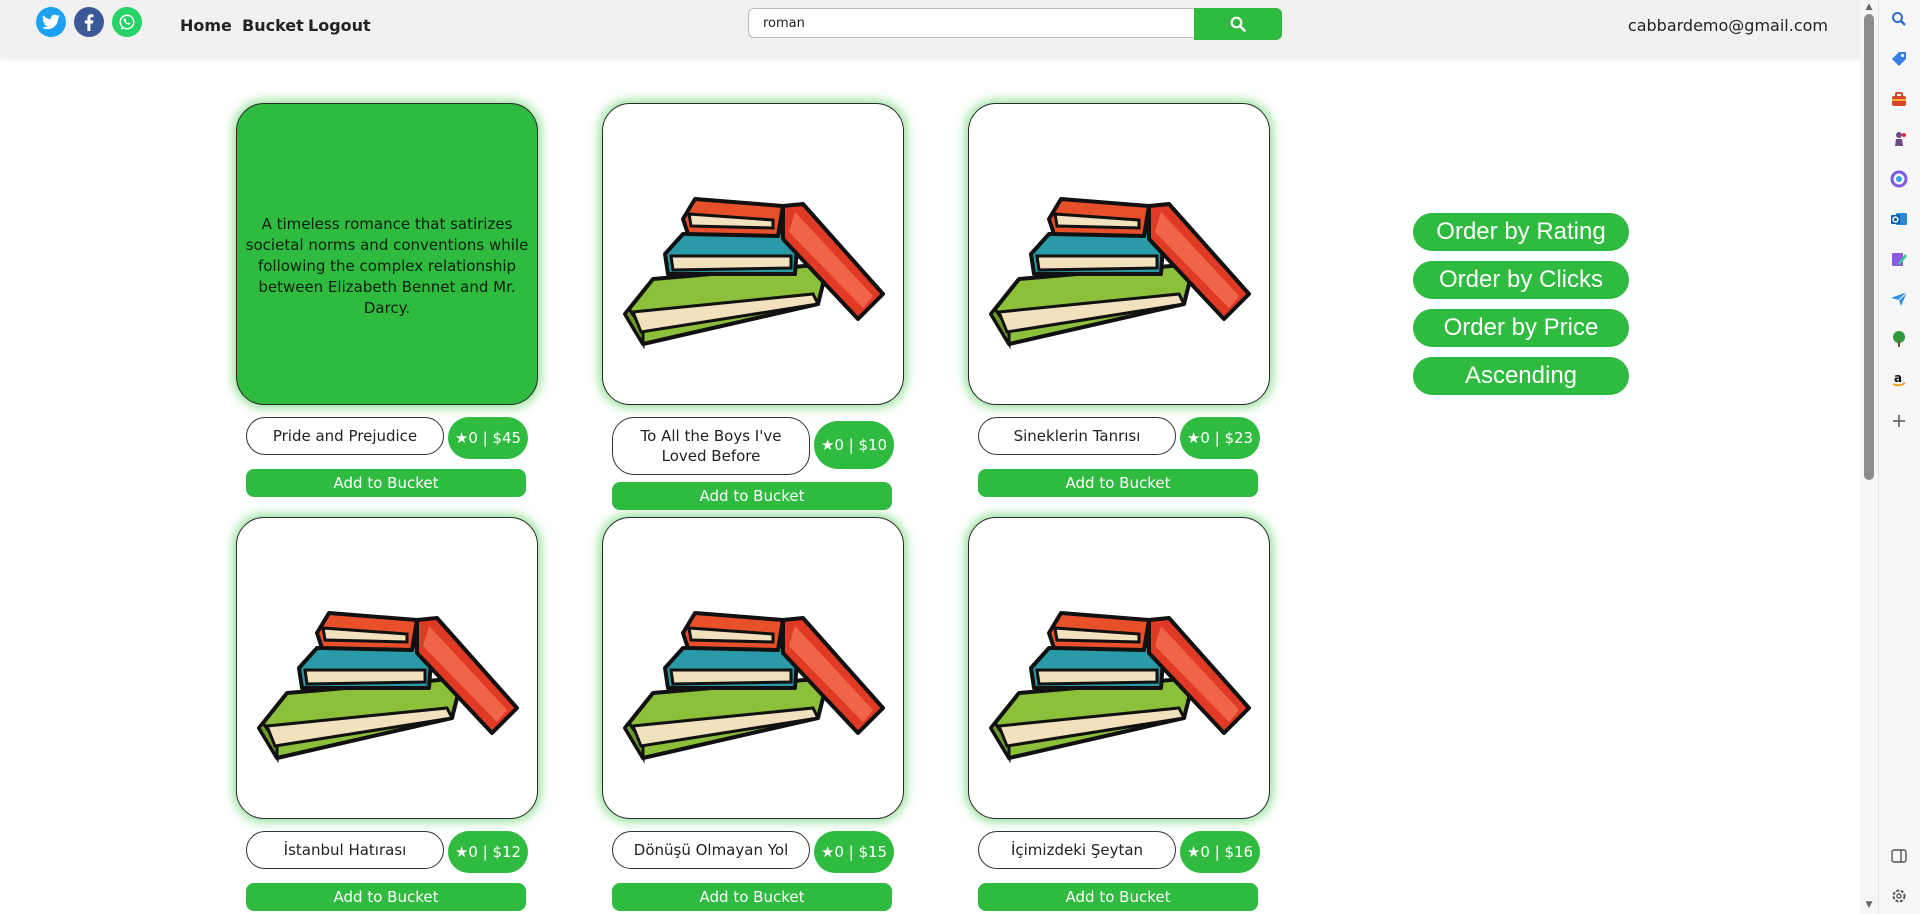 The height and width of the screenshot is (914, 1920). I want to click on outlook-icon, so click(1899, 219).